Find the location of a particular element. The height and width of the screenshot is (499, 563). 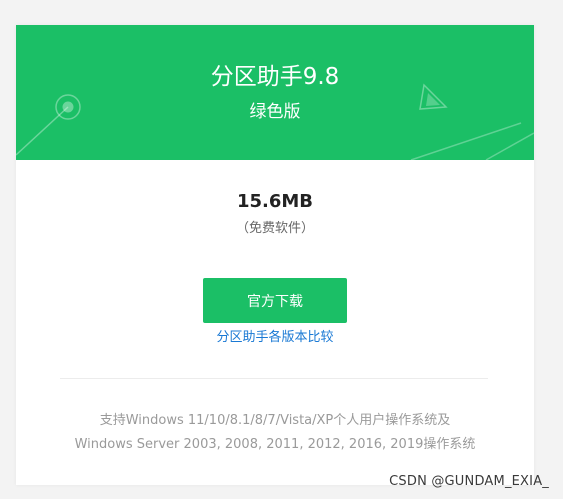

official-download-button: 官方下载 is located at coordinates (275, 300).